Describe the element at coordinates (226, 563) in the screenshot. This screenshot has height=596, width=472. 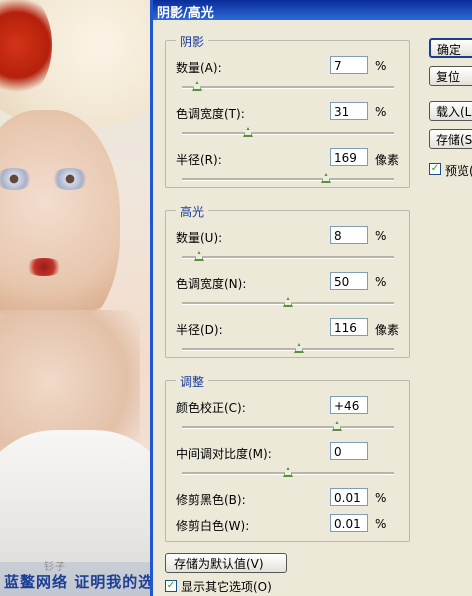
I see `save-default-button: 存储为默认值(V)` at that location.